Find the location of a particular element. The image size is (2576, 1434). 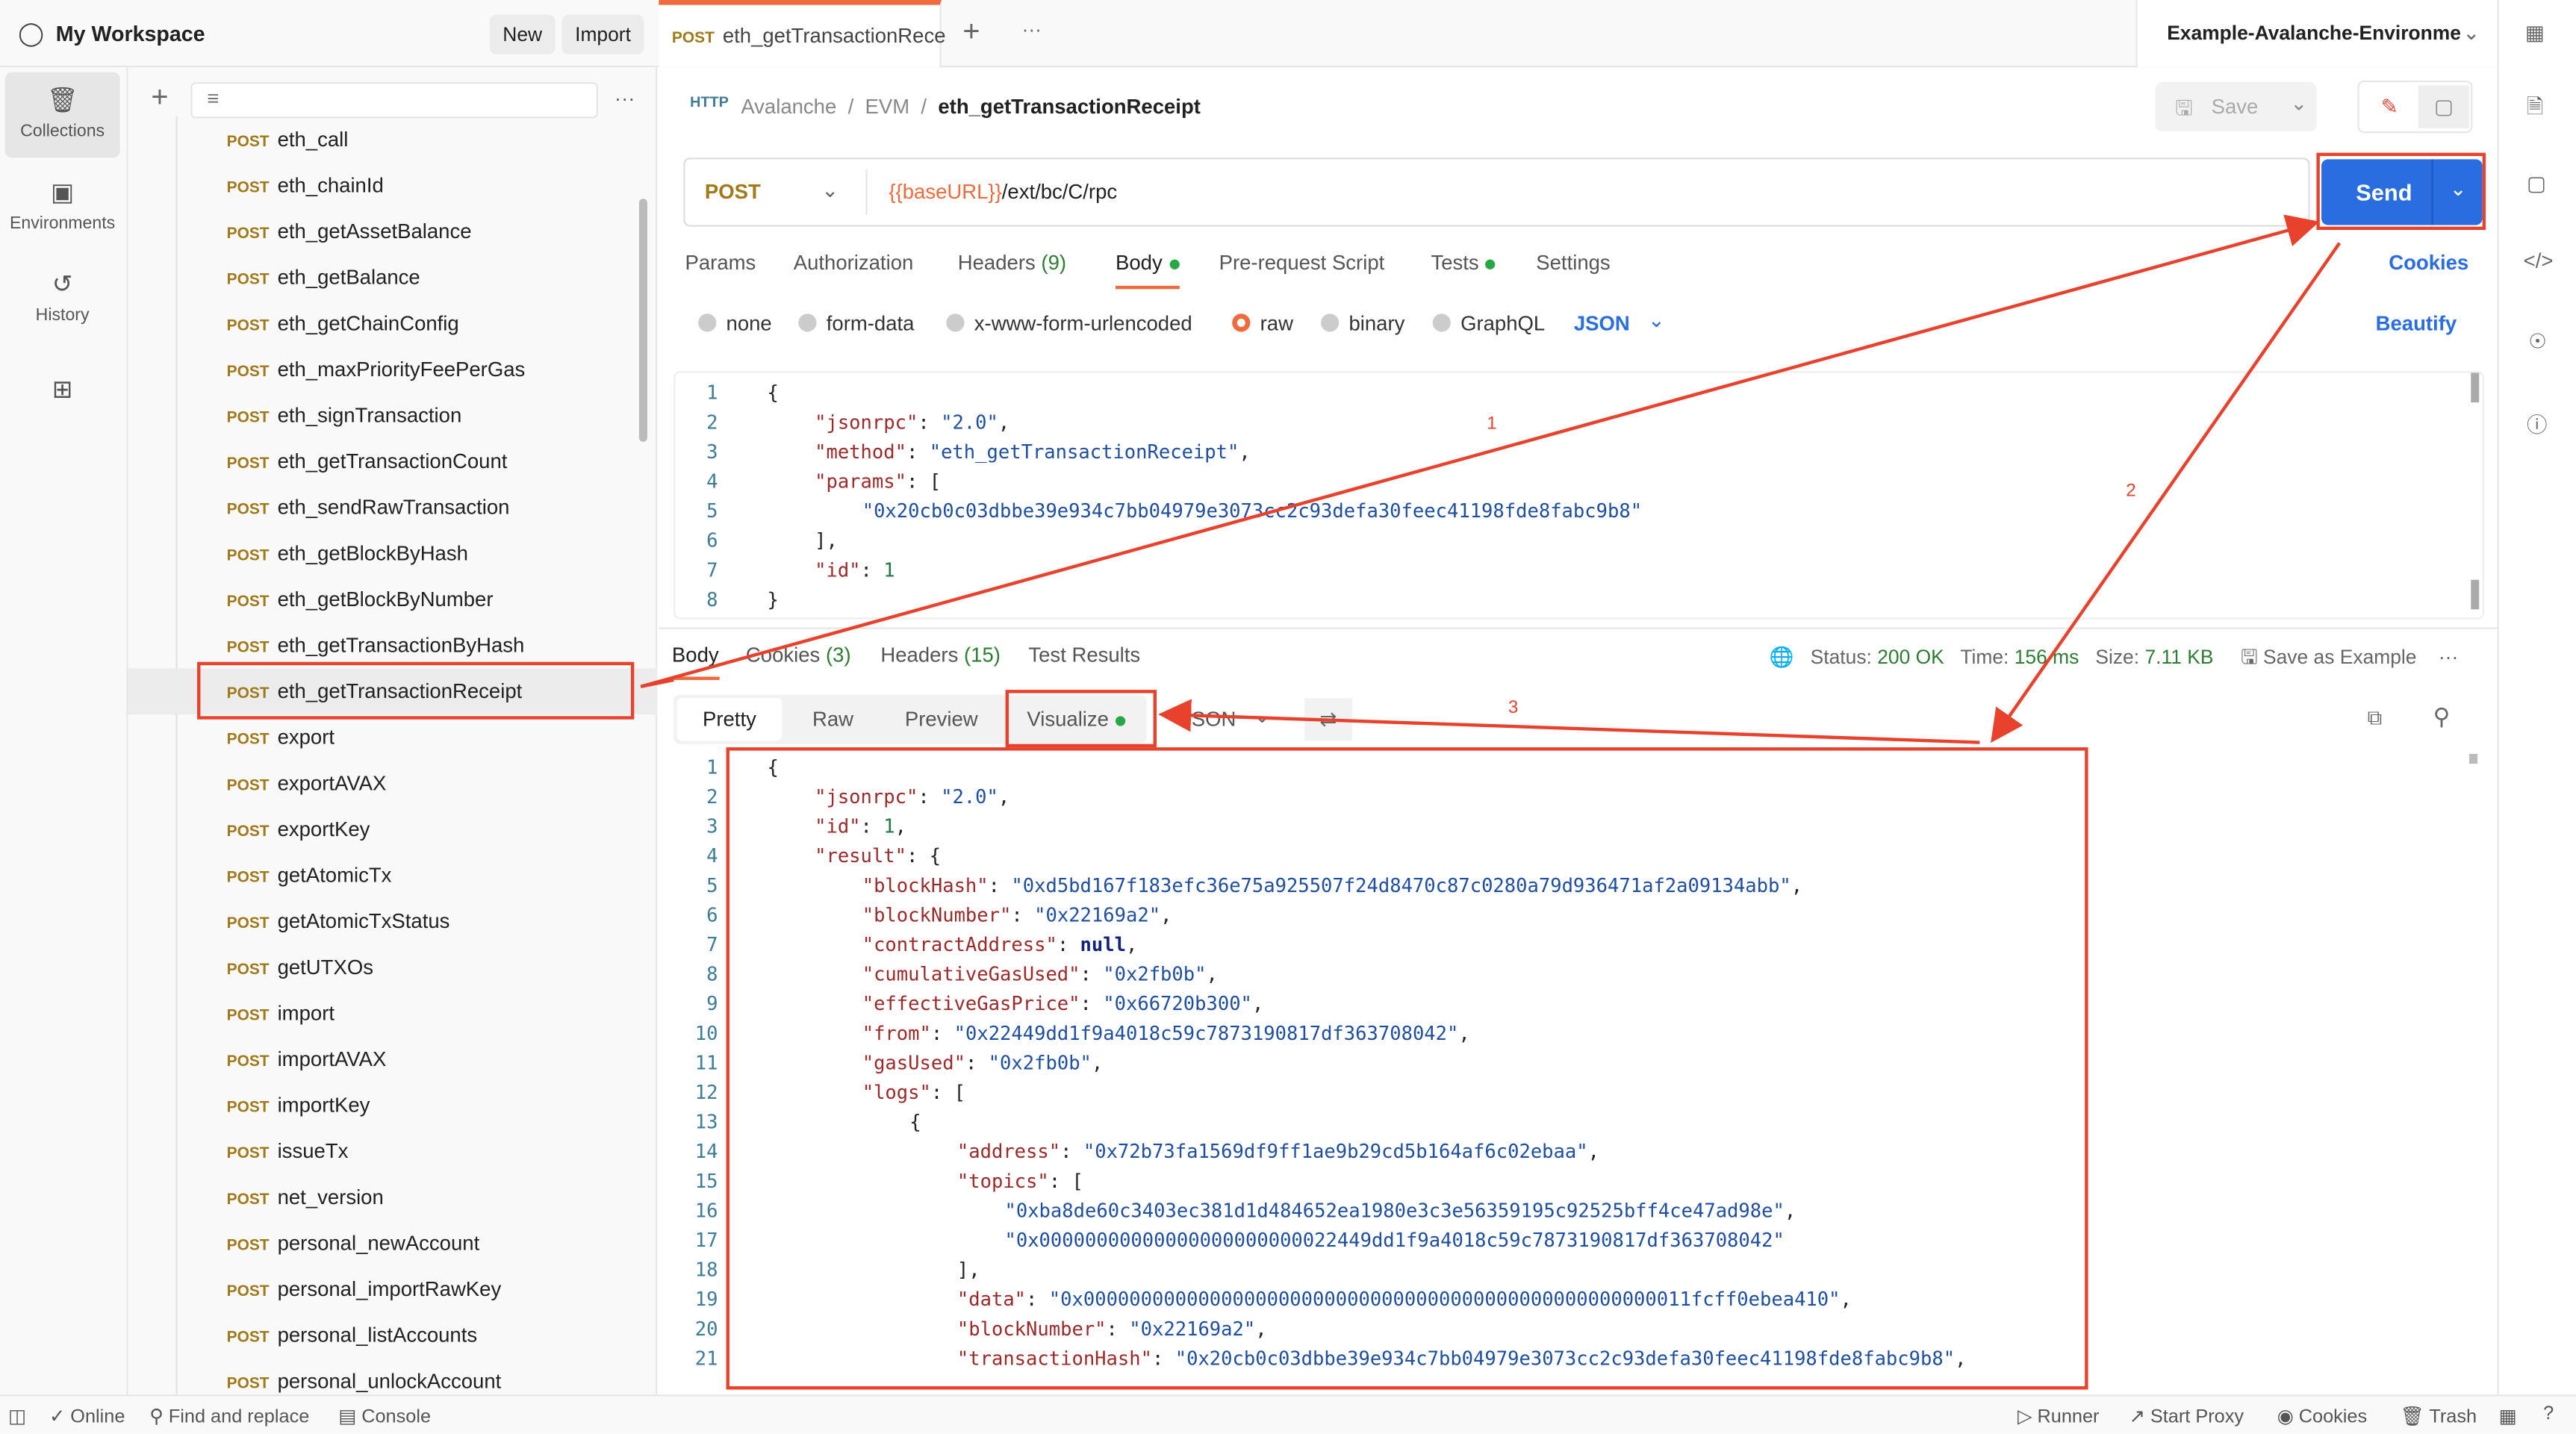

highlight-send-button is located at coordinates (2401, 192).